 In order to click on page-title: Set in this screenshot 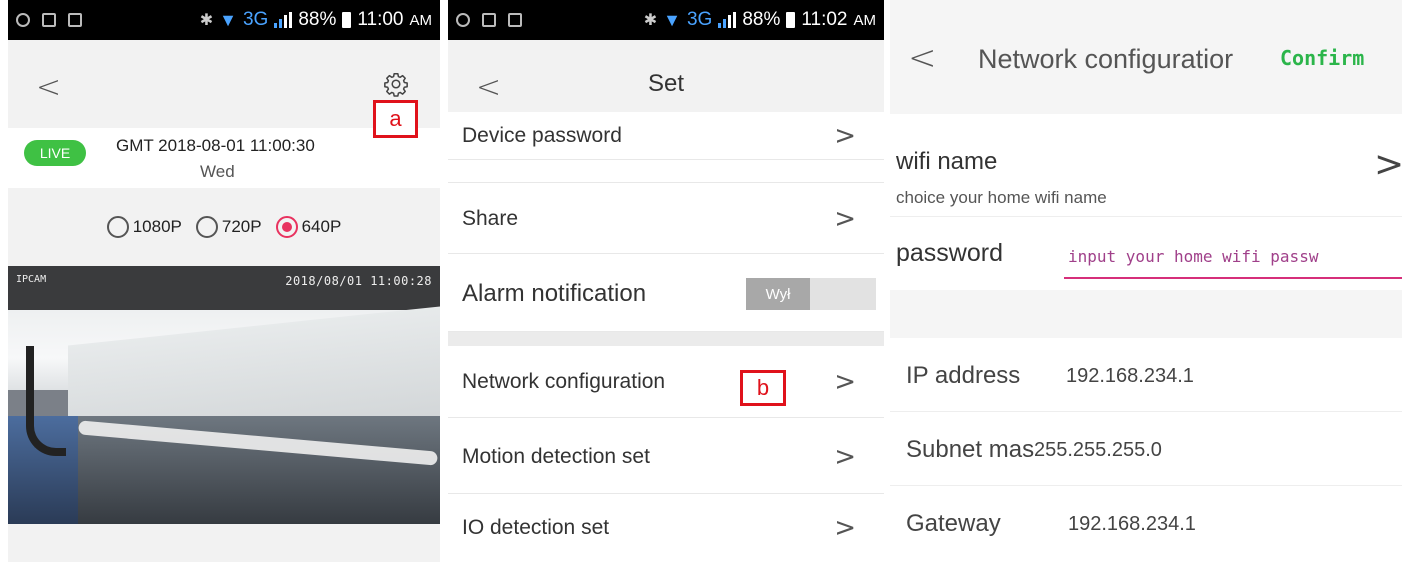, I will do `click(666, 83)`.